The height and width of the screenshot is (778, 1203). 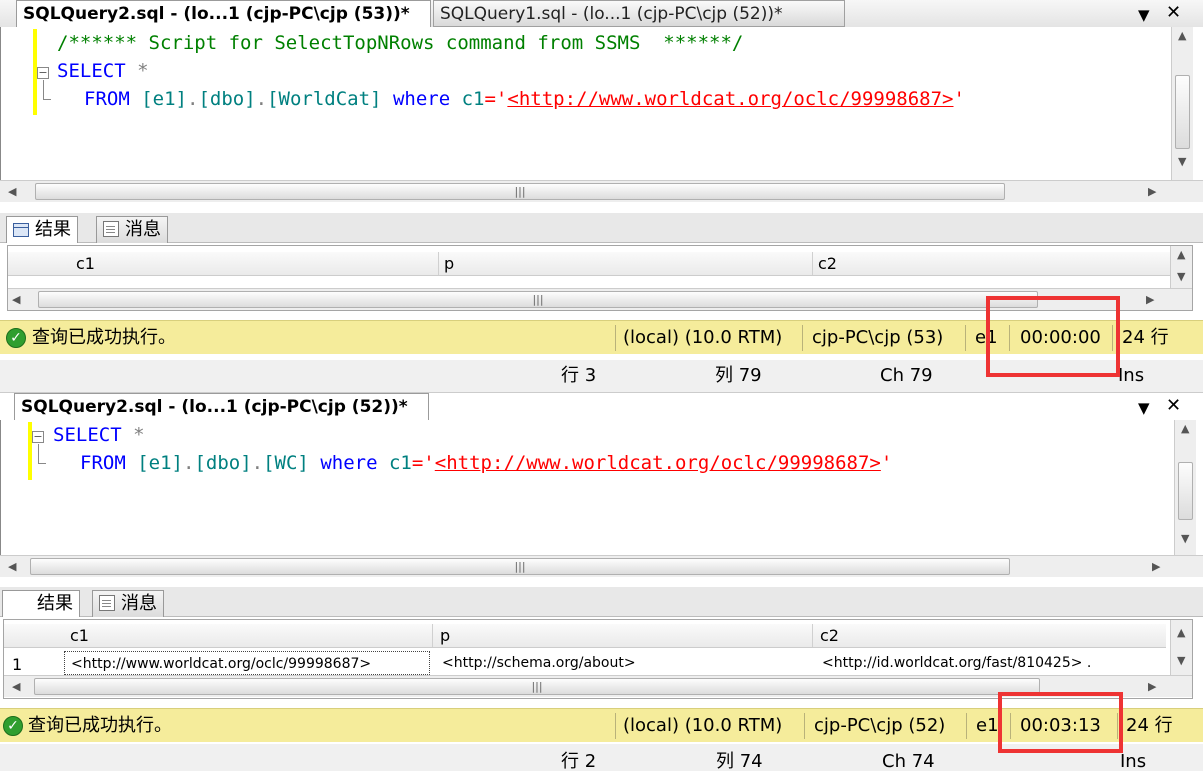 I want to click on cursor-column: 列 74, so click(x=739, y=761).